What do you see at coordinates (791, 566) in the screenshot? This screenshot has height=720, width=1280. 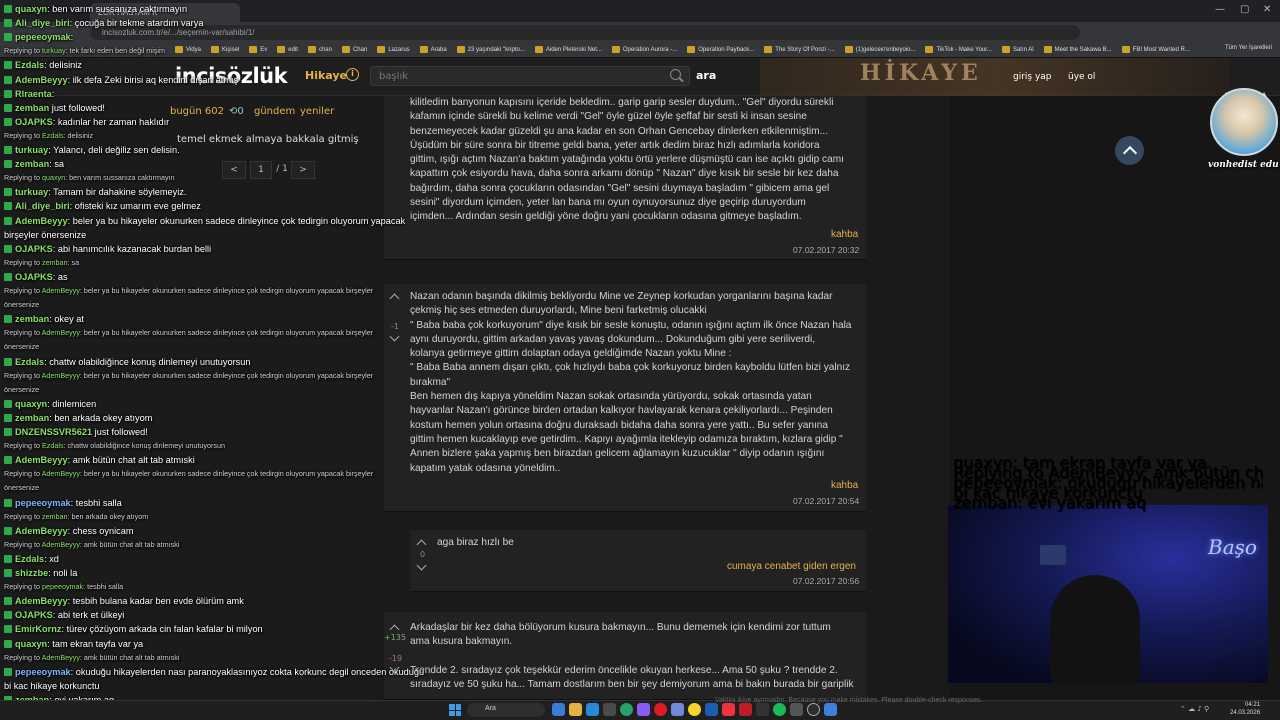 I see `entry-author: cumaya cenabet giden ergen` at bounding box center [791, 566].